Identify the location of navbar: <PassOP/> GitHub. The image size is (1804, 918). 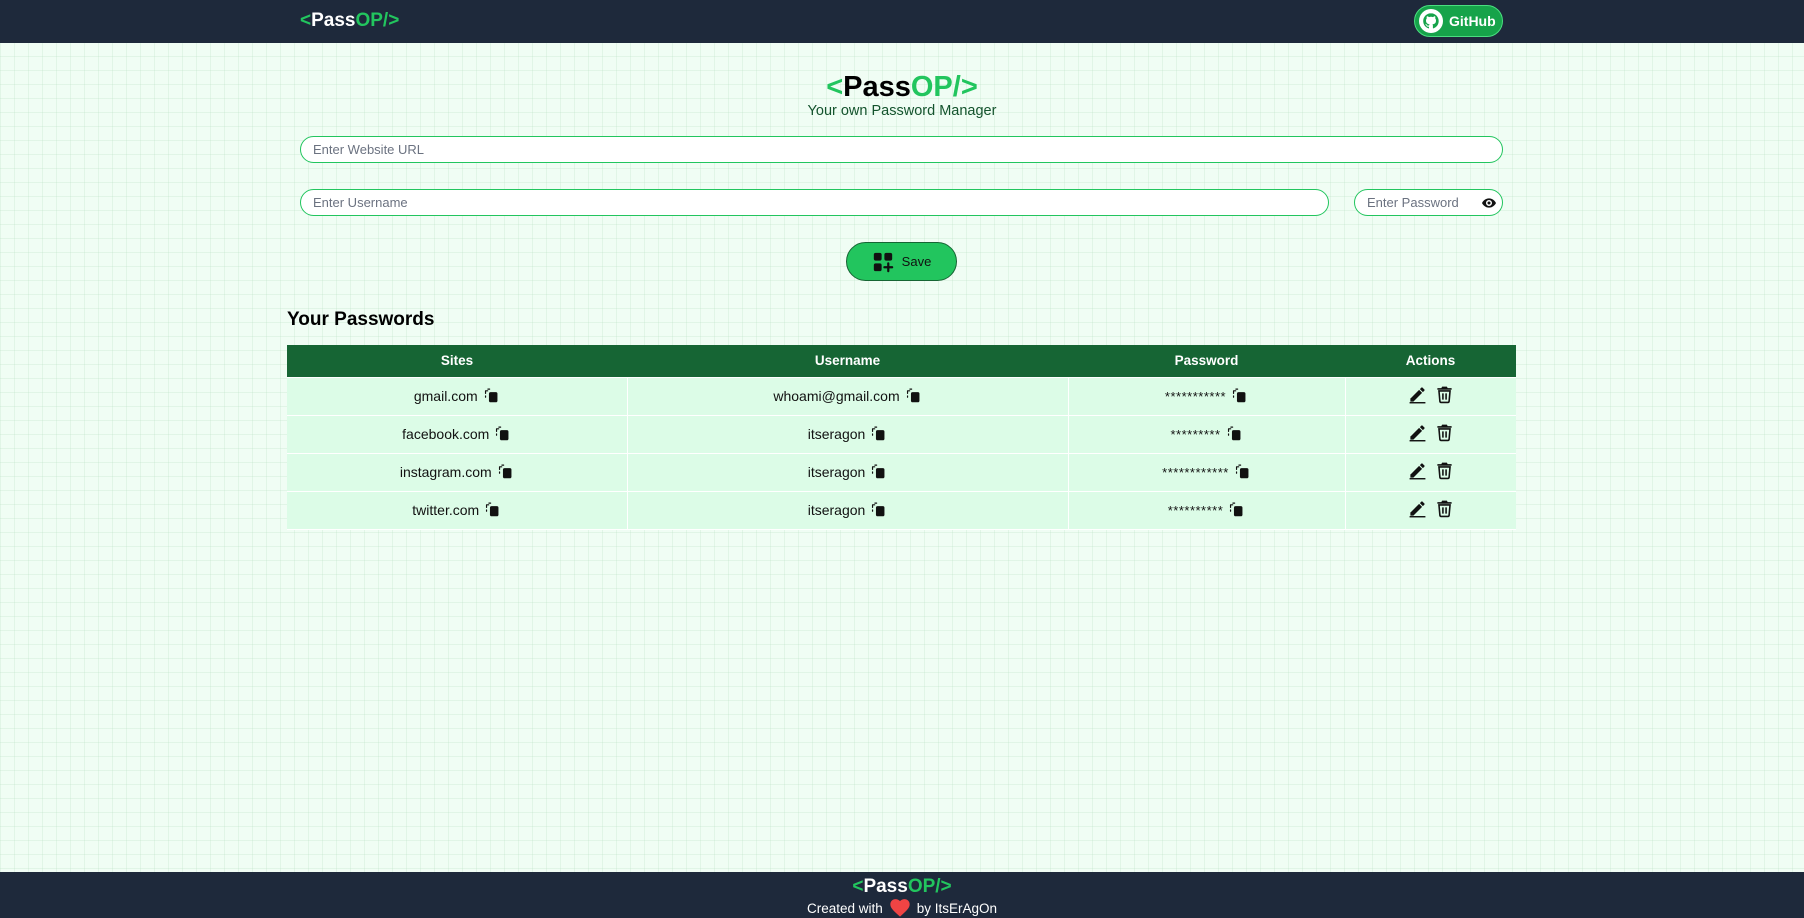
(902, 21).